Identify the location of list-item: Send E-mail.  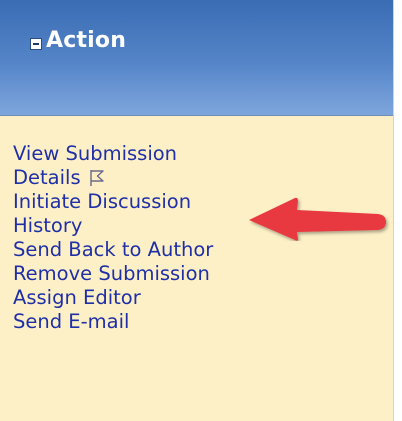
(113, 322).